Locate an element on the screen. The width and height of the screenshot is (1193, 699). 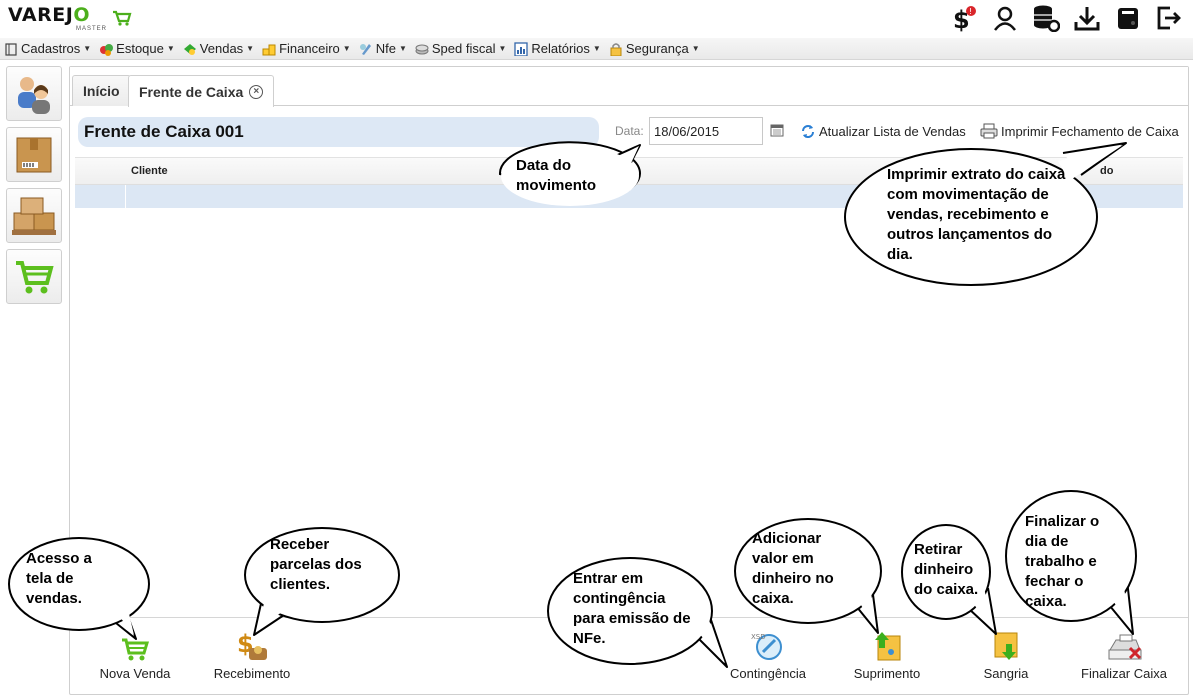
date-field is located at coordinates (706, 131).